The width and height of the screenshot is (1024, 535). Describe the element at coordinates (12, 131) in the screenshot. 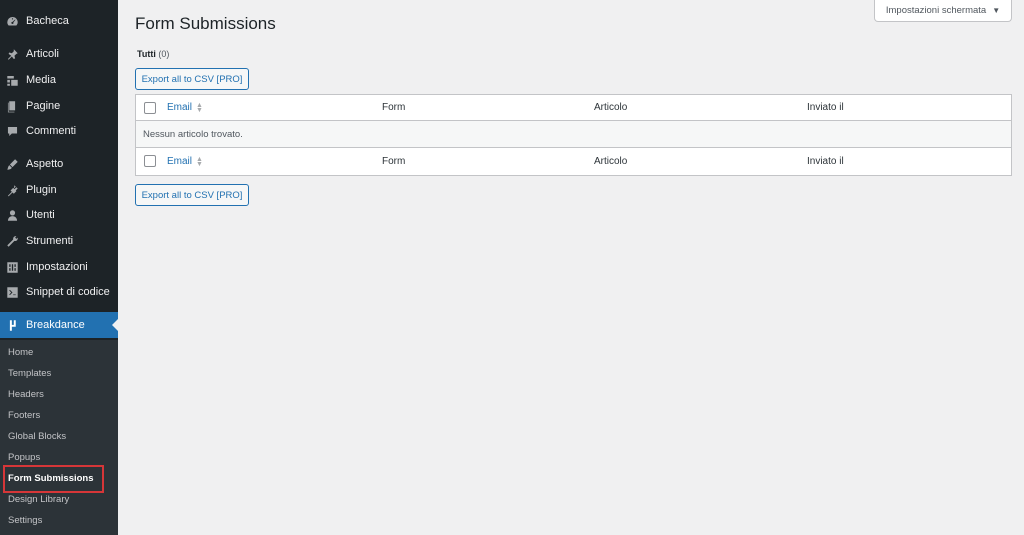

I see `comments-icon` at that location.